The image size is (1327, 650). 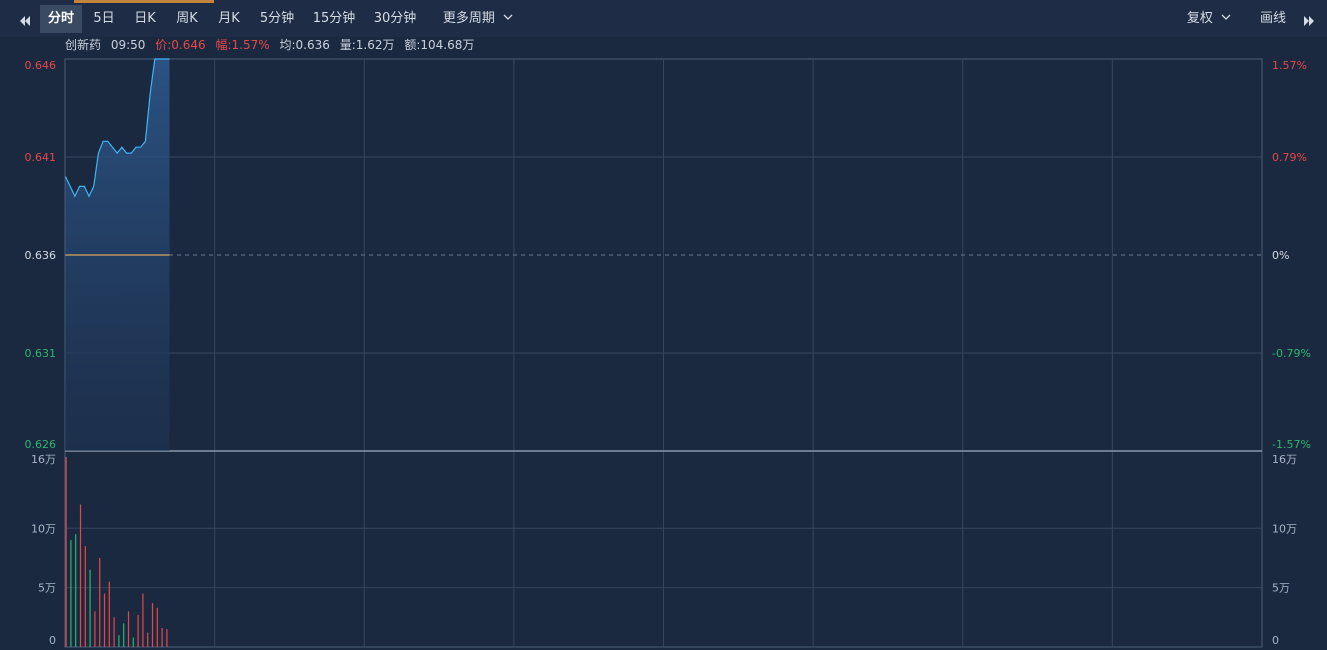 I want to click on percent-axis-tick-label: 0.79%, so click(x=1289, y=157).